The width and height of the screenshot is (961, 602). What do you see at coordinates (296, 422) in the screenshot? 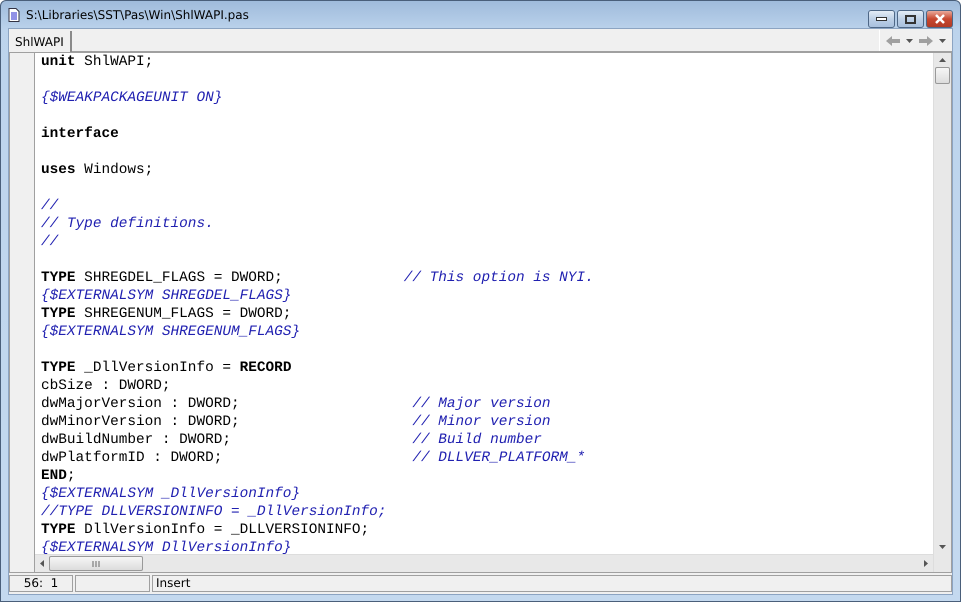
I see `code-line: dwMinorVersion : DWORD; // Minor version` at bounding box center [296, 422].